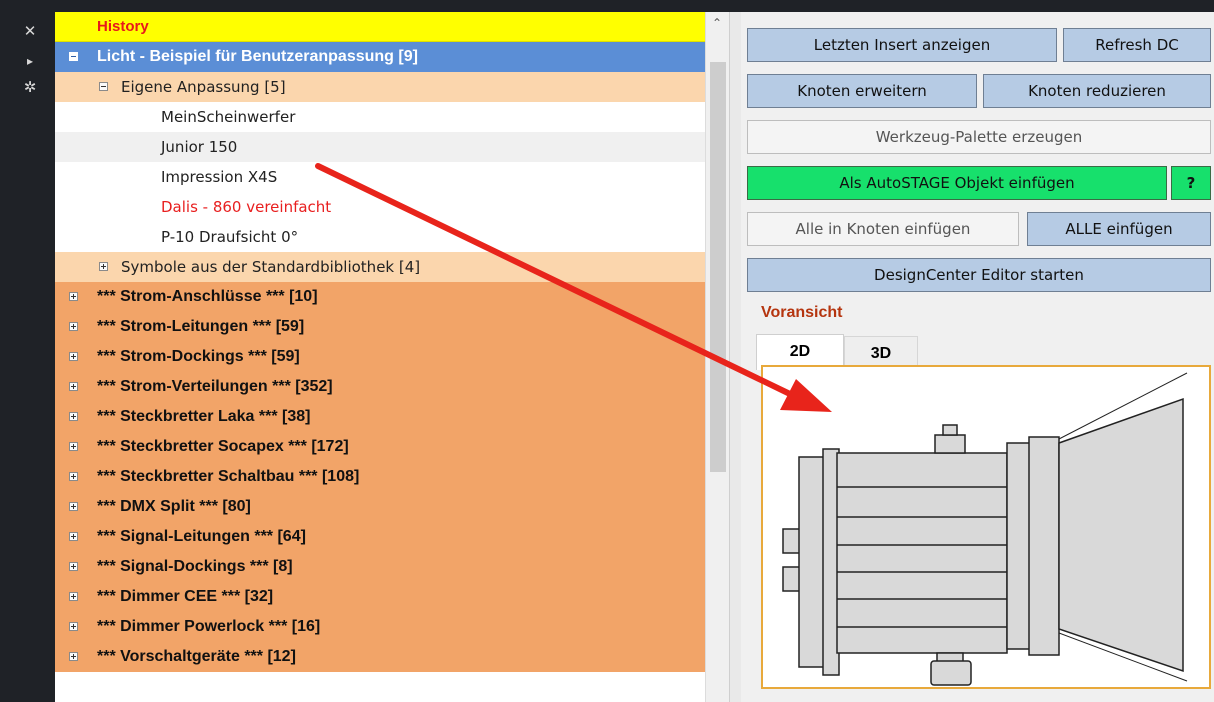  What do you see at coordinates (957, 183) in the screenshot?
I see `insert-autostage-object-button: Als AutoSTAGE Objekt einfügen` at bounding box center [957, 183].